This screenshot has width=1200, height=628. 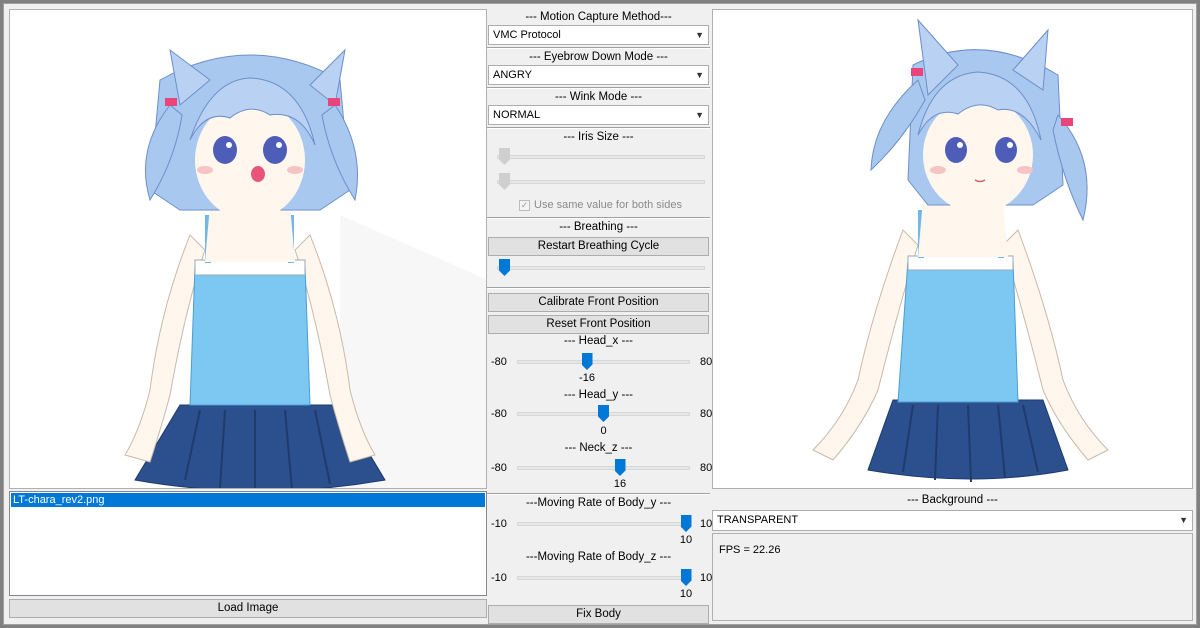 What do you see at coordinates (601, 268) in the screenshot?
I see `breathing-slider-track` at bounding box center [601, 268].